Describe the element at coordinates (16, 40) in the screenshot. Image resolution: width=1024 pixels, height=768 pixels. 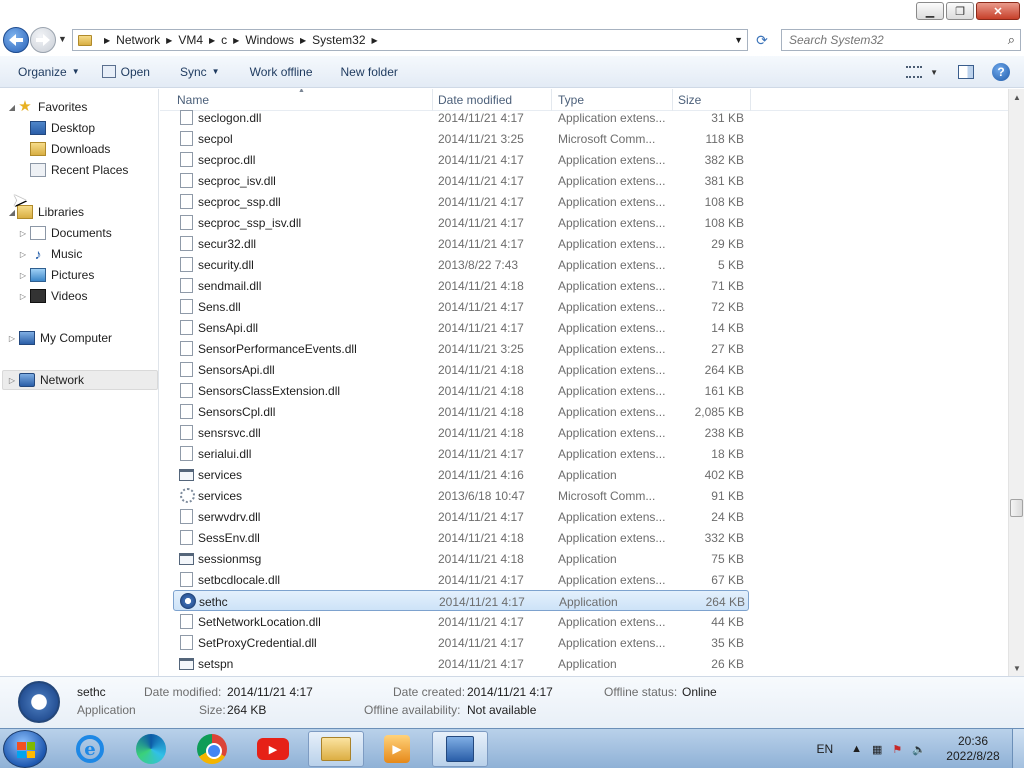
I see `back-button` at that location.